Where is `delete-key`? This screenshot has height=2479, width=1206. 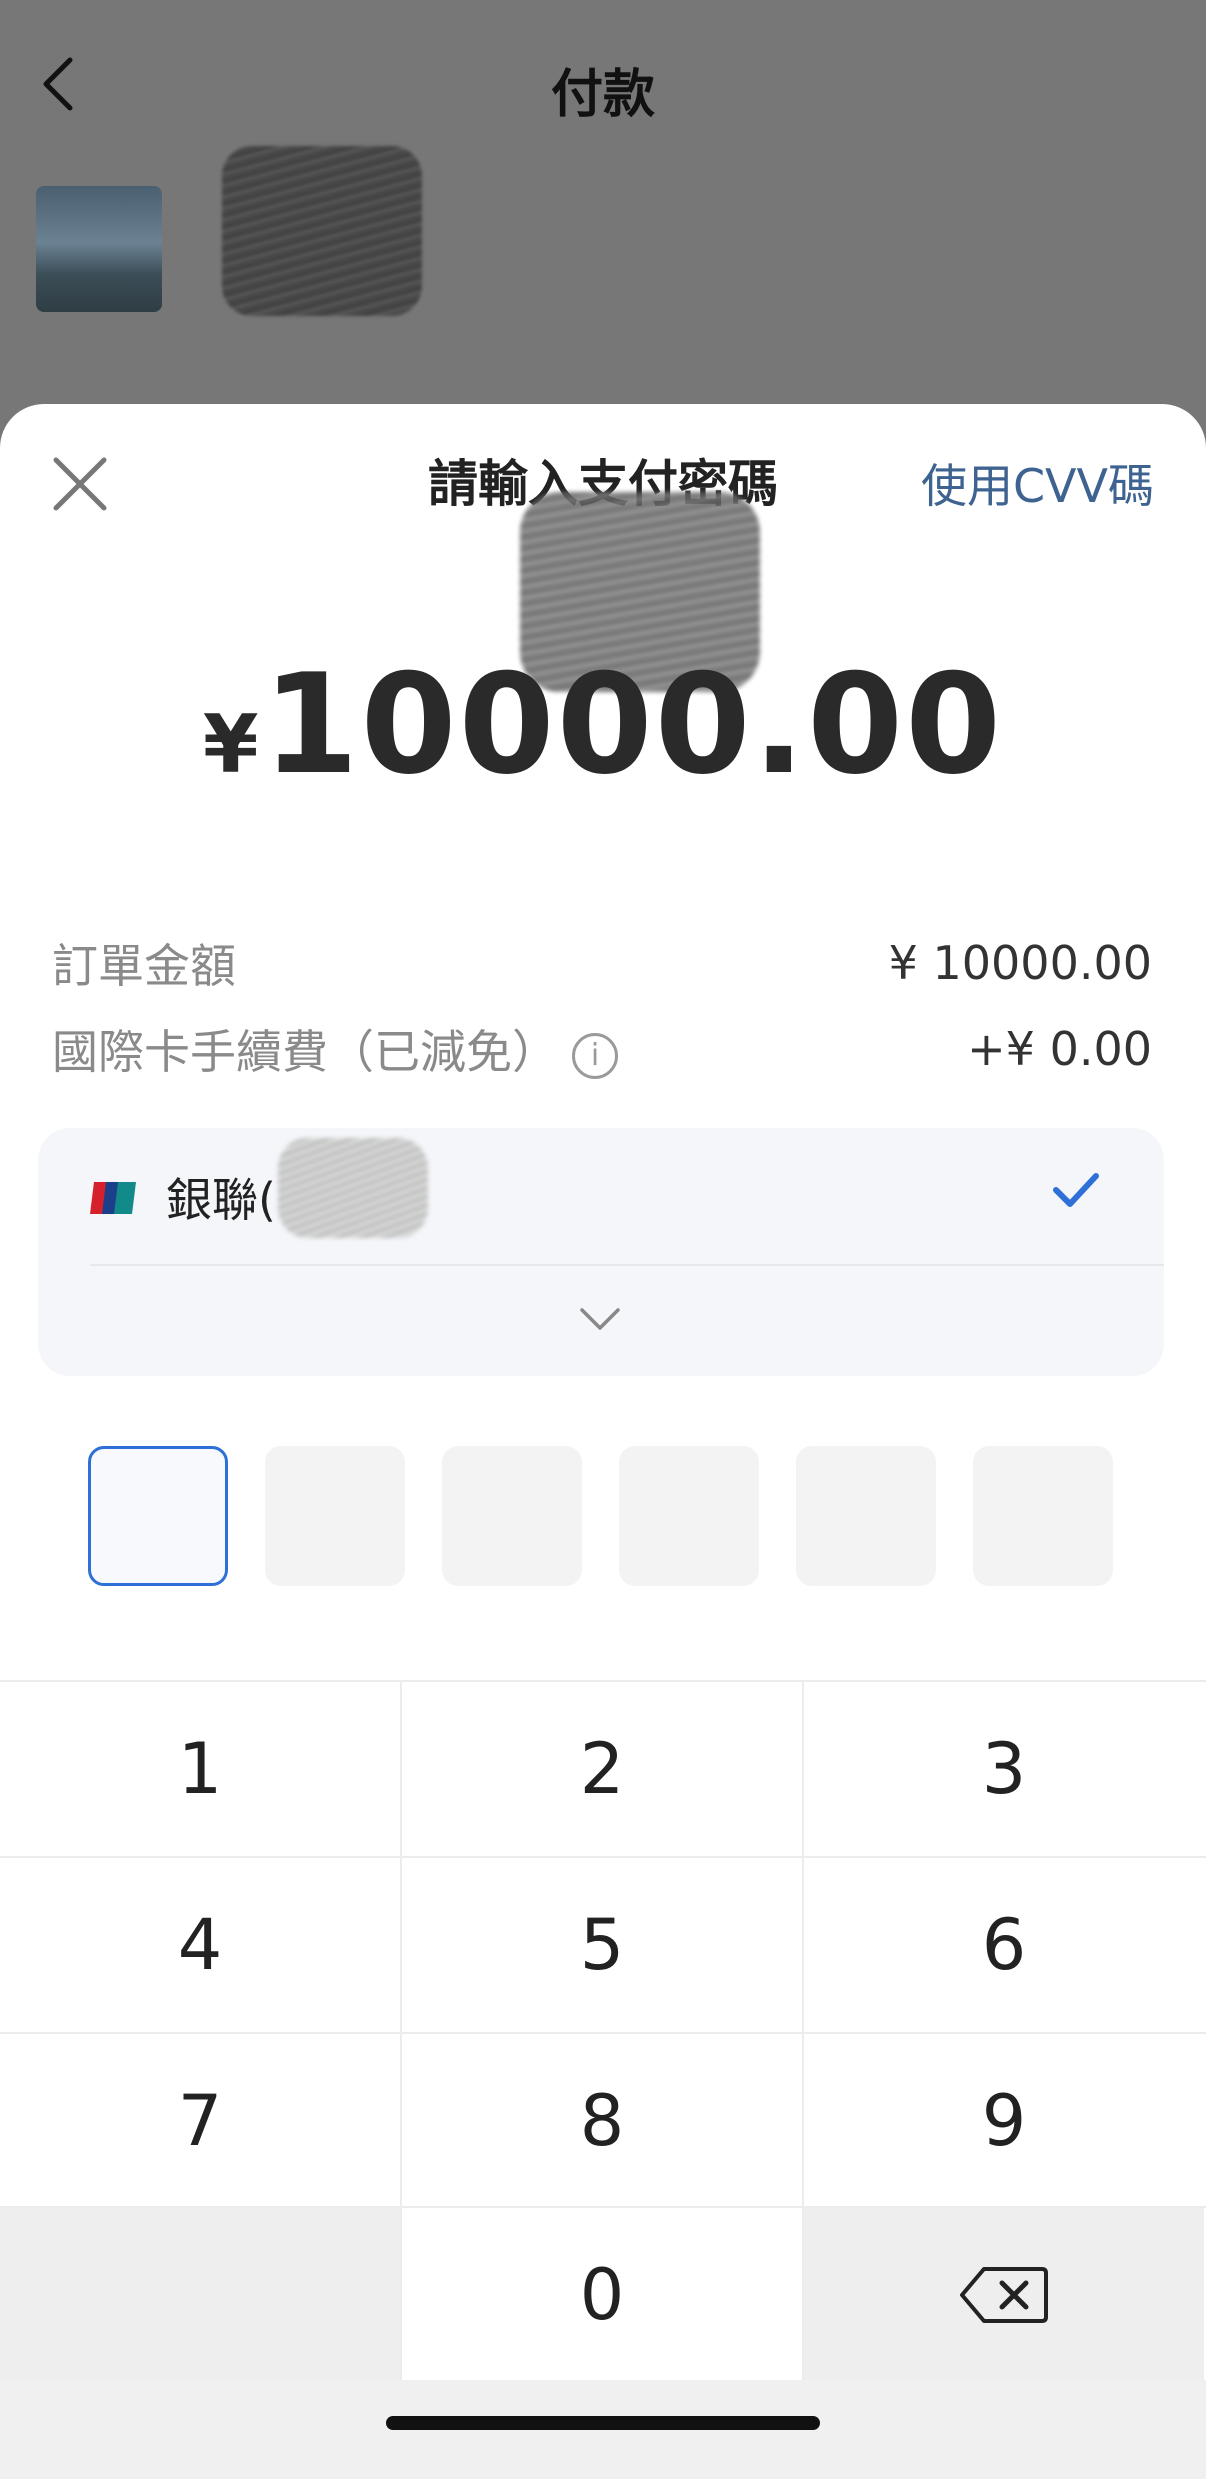
delete-key is located at coordinates (1004, 2295).